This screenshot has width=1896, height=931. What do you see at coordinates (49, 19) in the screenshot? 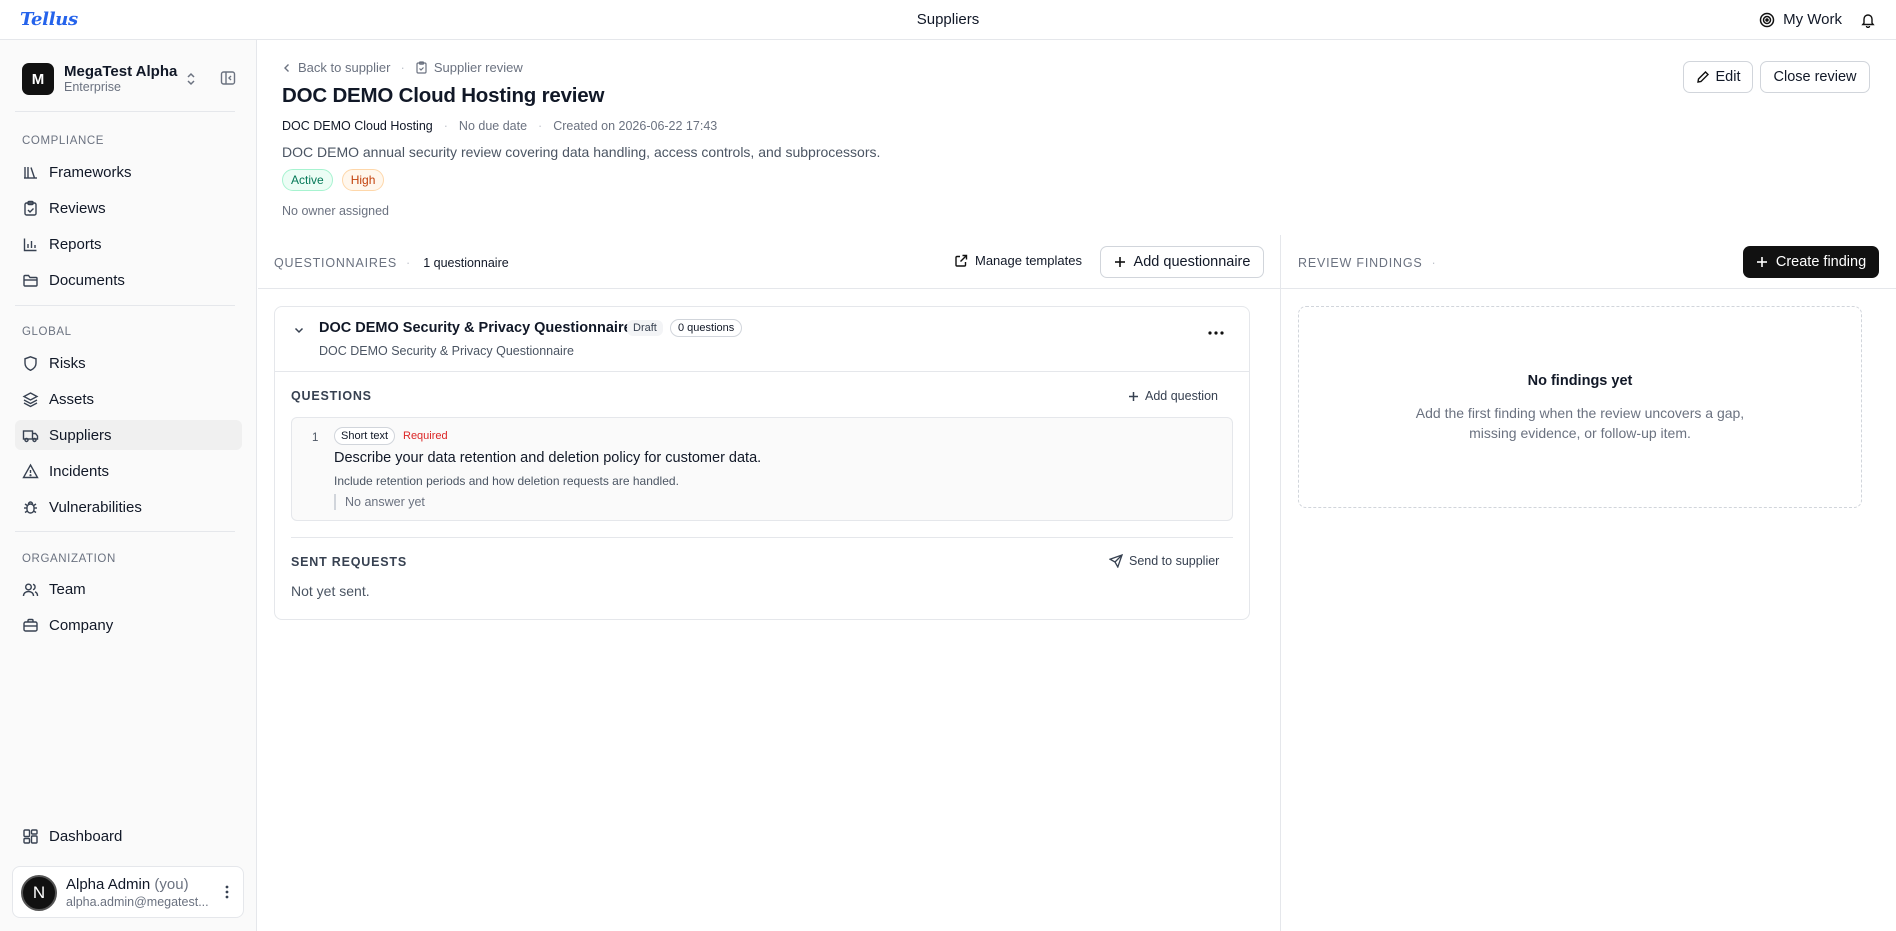
I see `app-logo: Tellus` at bounding box center [49, 19].